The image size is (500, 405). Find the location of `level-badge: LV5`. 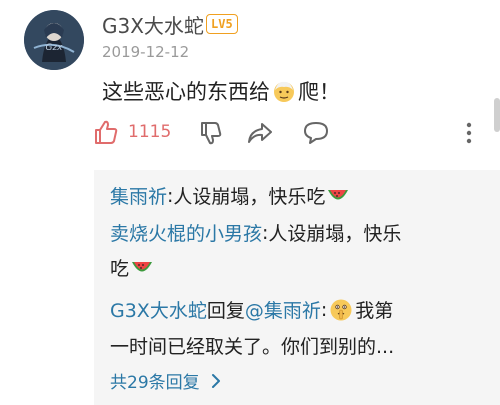

level-badge: LV5 is located at coordinates (222, 24).